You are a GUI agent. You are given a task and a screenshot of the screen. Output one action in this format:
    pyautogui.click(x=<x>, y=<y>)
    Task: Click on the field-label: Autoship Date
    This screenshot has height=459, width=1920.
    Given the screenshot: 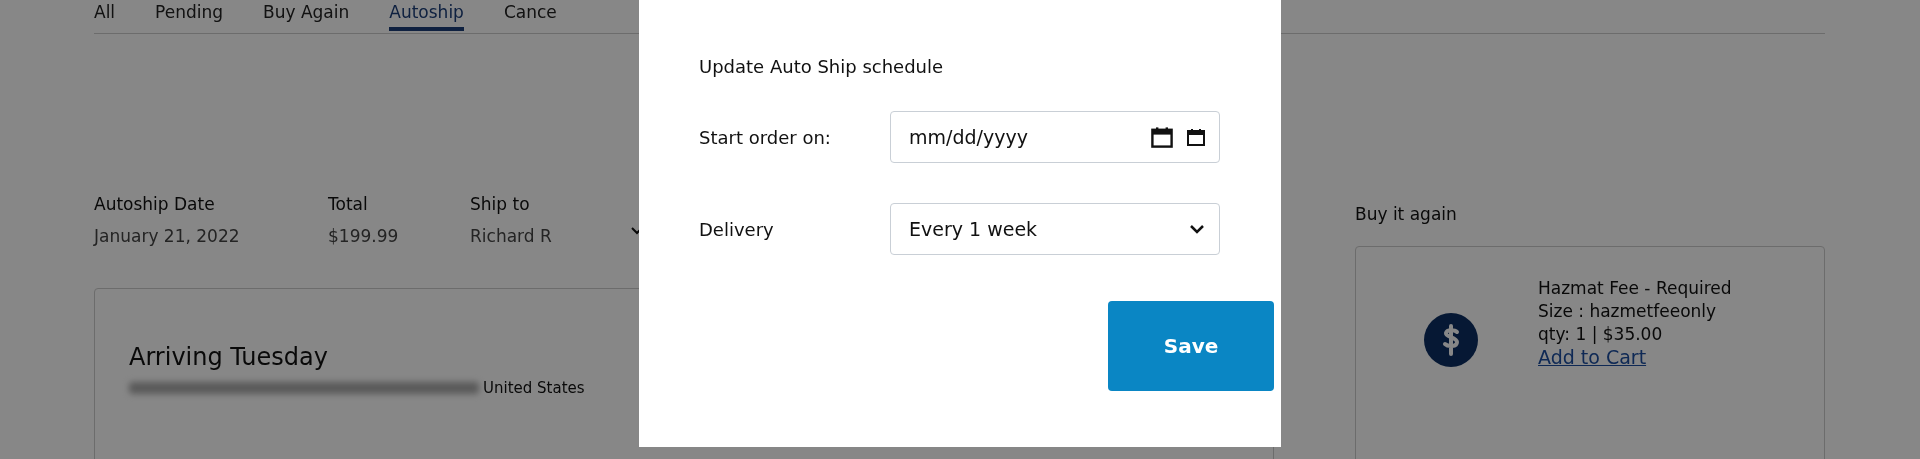 What is the action you would take?
    pyautogui.click(x=155, y=204)
    